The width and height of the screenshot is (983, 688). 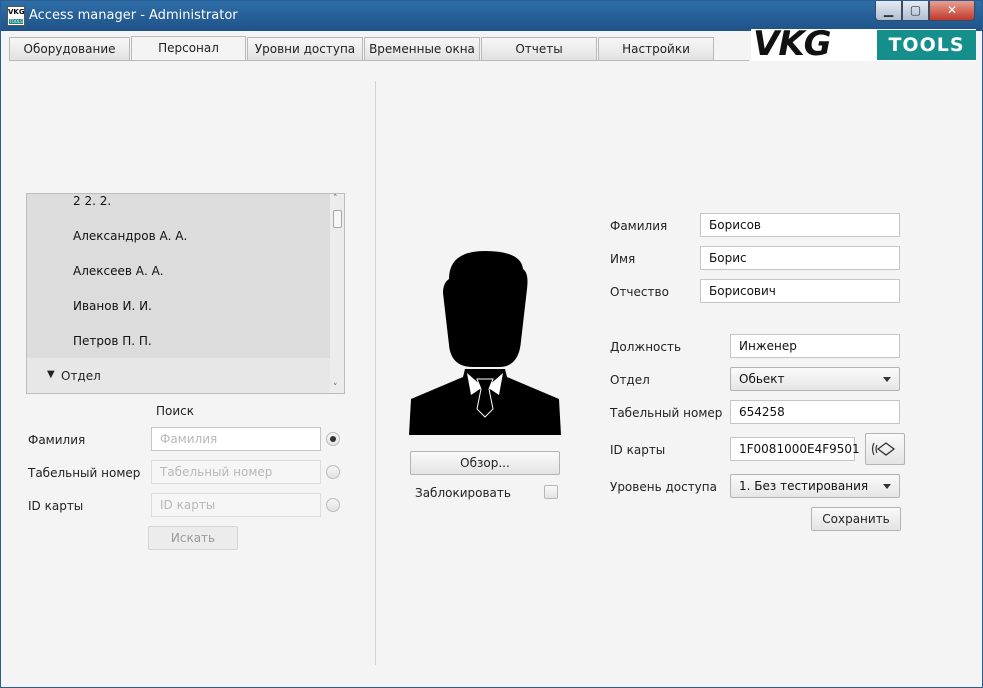 What do you see at coordinates (51, 374) in the screenshot?
I see `expand-arrow-icon: ▼` at bounding box center [51, 374].